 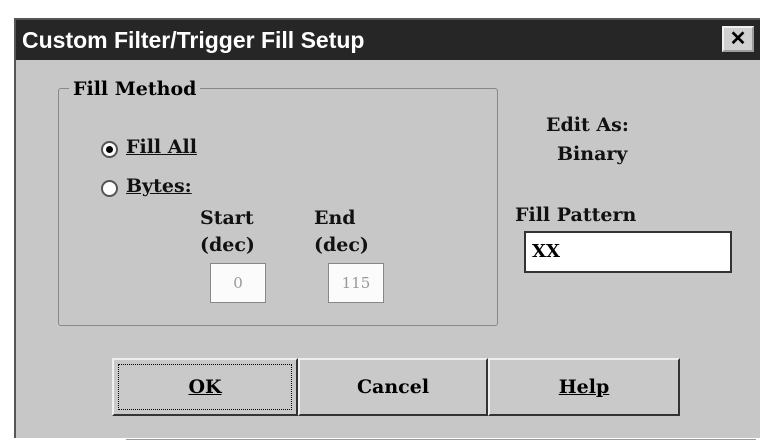 What do you see at coordinates (335, 218) in the screenshot?
I see `end-label: End` at bounding box center [335, 218].